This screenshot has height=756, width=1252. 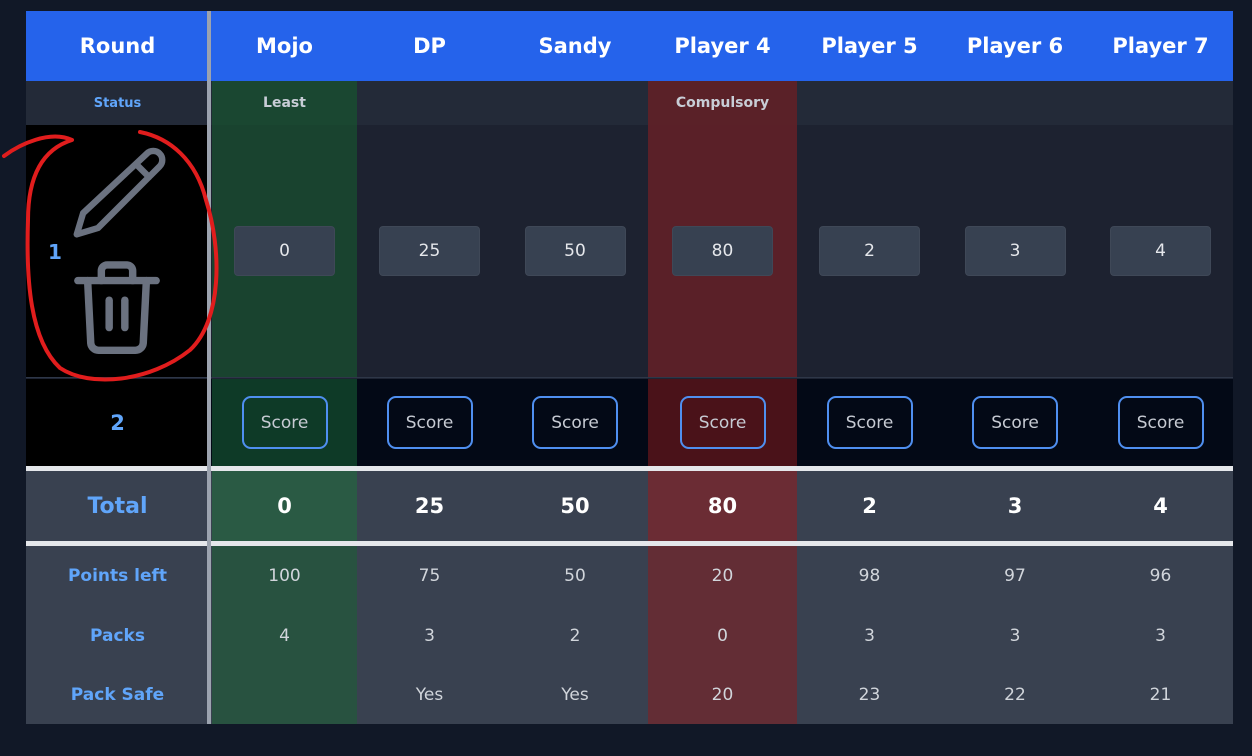 What do you see at coordinates (869, 46) in the screenshot?
I see `header-player-5: Player 5` at bounding box center [869, 46].